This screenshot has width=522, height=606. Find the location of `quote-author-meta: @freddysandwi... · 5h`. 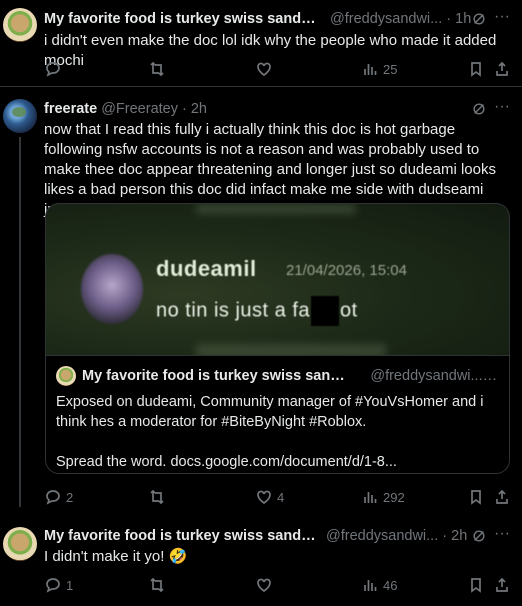

quote-author-meta: @freddysandwi... · 5h is located at coordinates (434, 376).